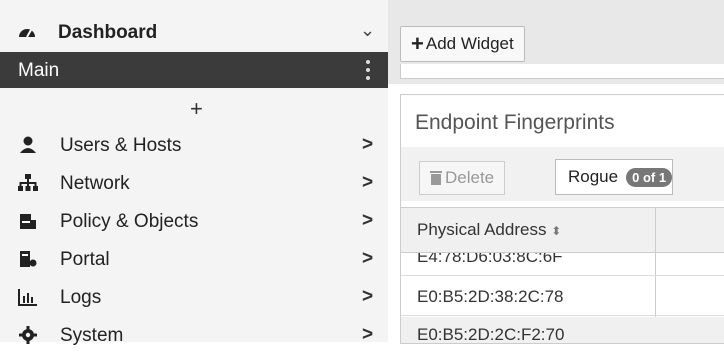 The height and width of the screenshot is (354, 724). Describe the element at coordinates (469, 43) in the screenshot. I see `add-widget-label: Add Widget` at that location.